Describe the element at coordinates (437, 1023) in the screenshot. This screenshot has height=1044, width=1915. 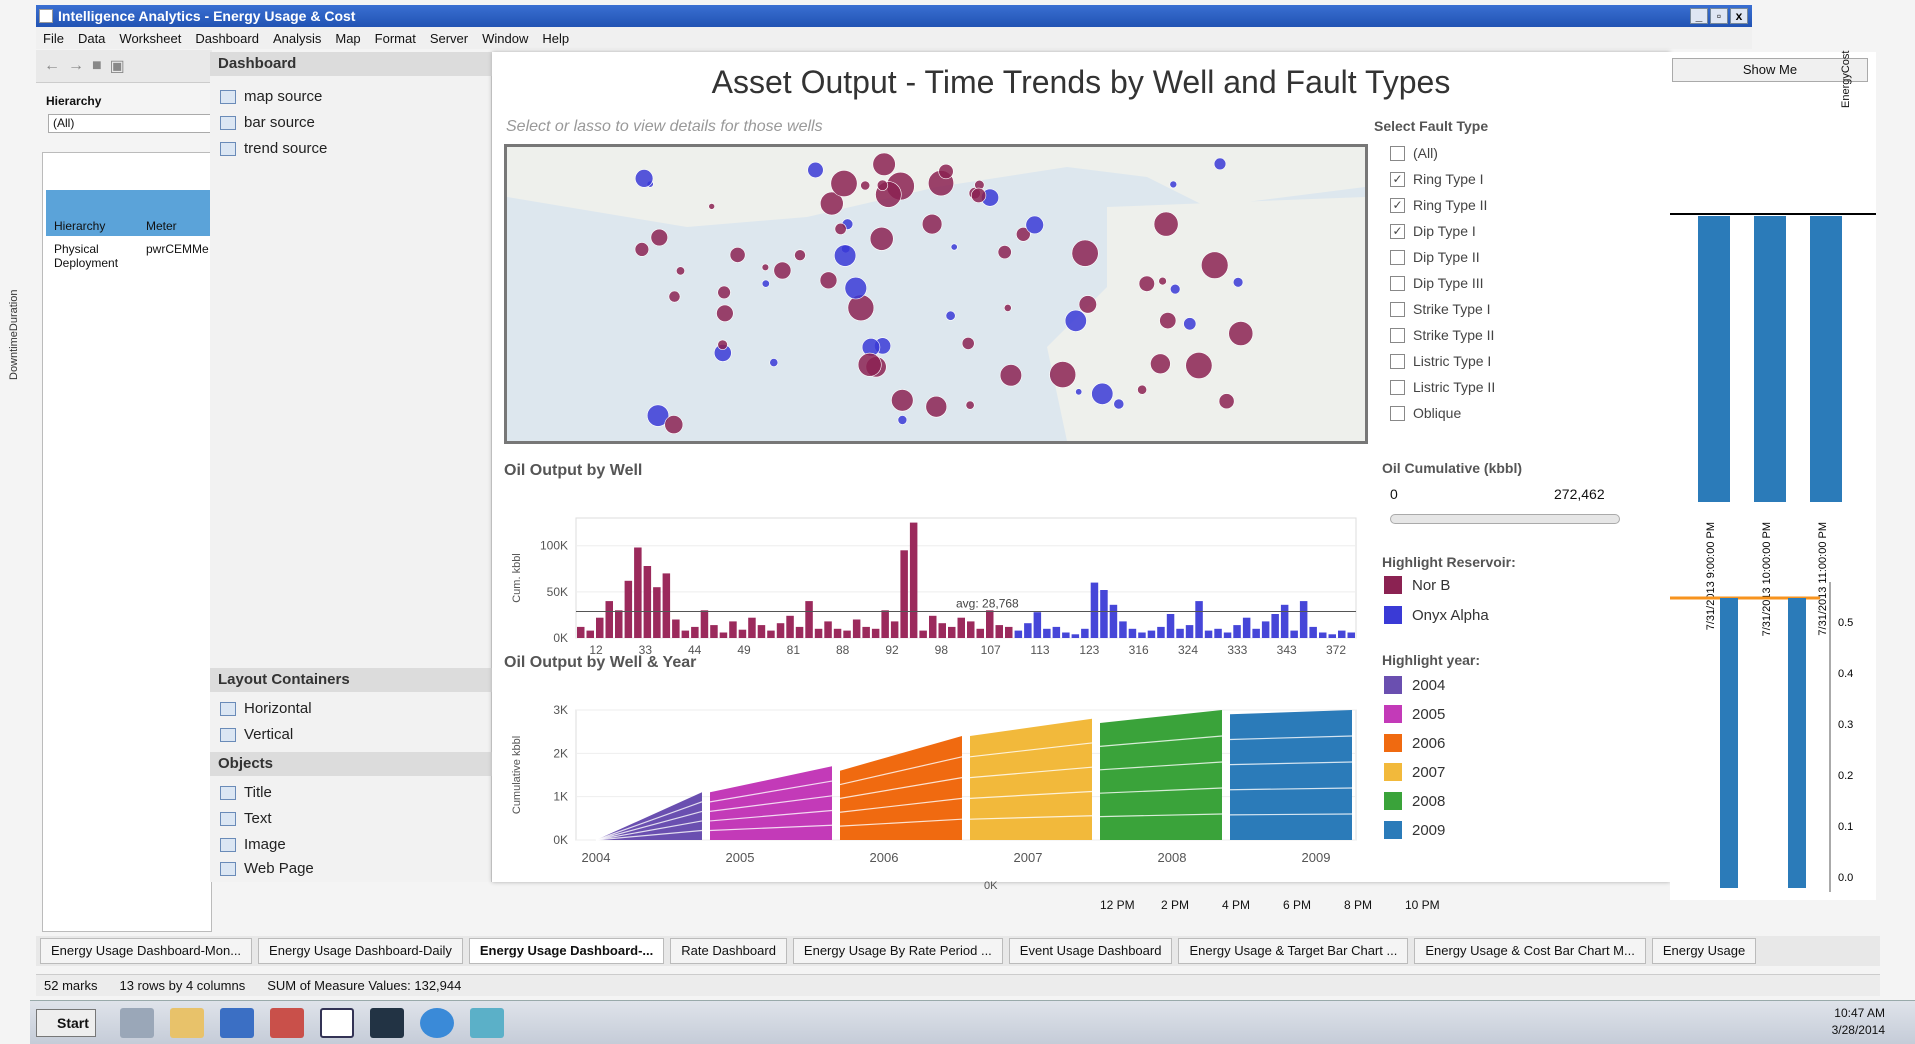
I see `browser-icon` at that location.